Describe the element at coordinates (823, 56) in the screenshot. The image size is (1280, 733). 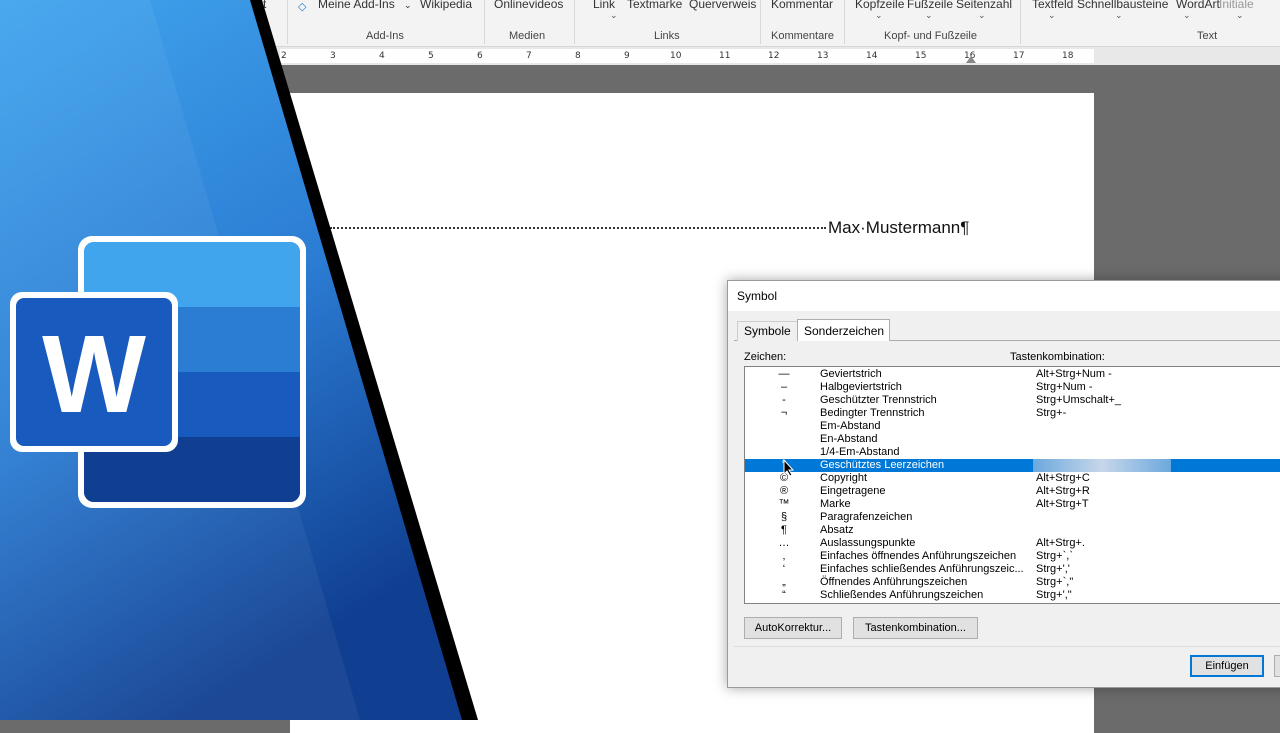
I see `ruler-tick: 13` at that location.